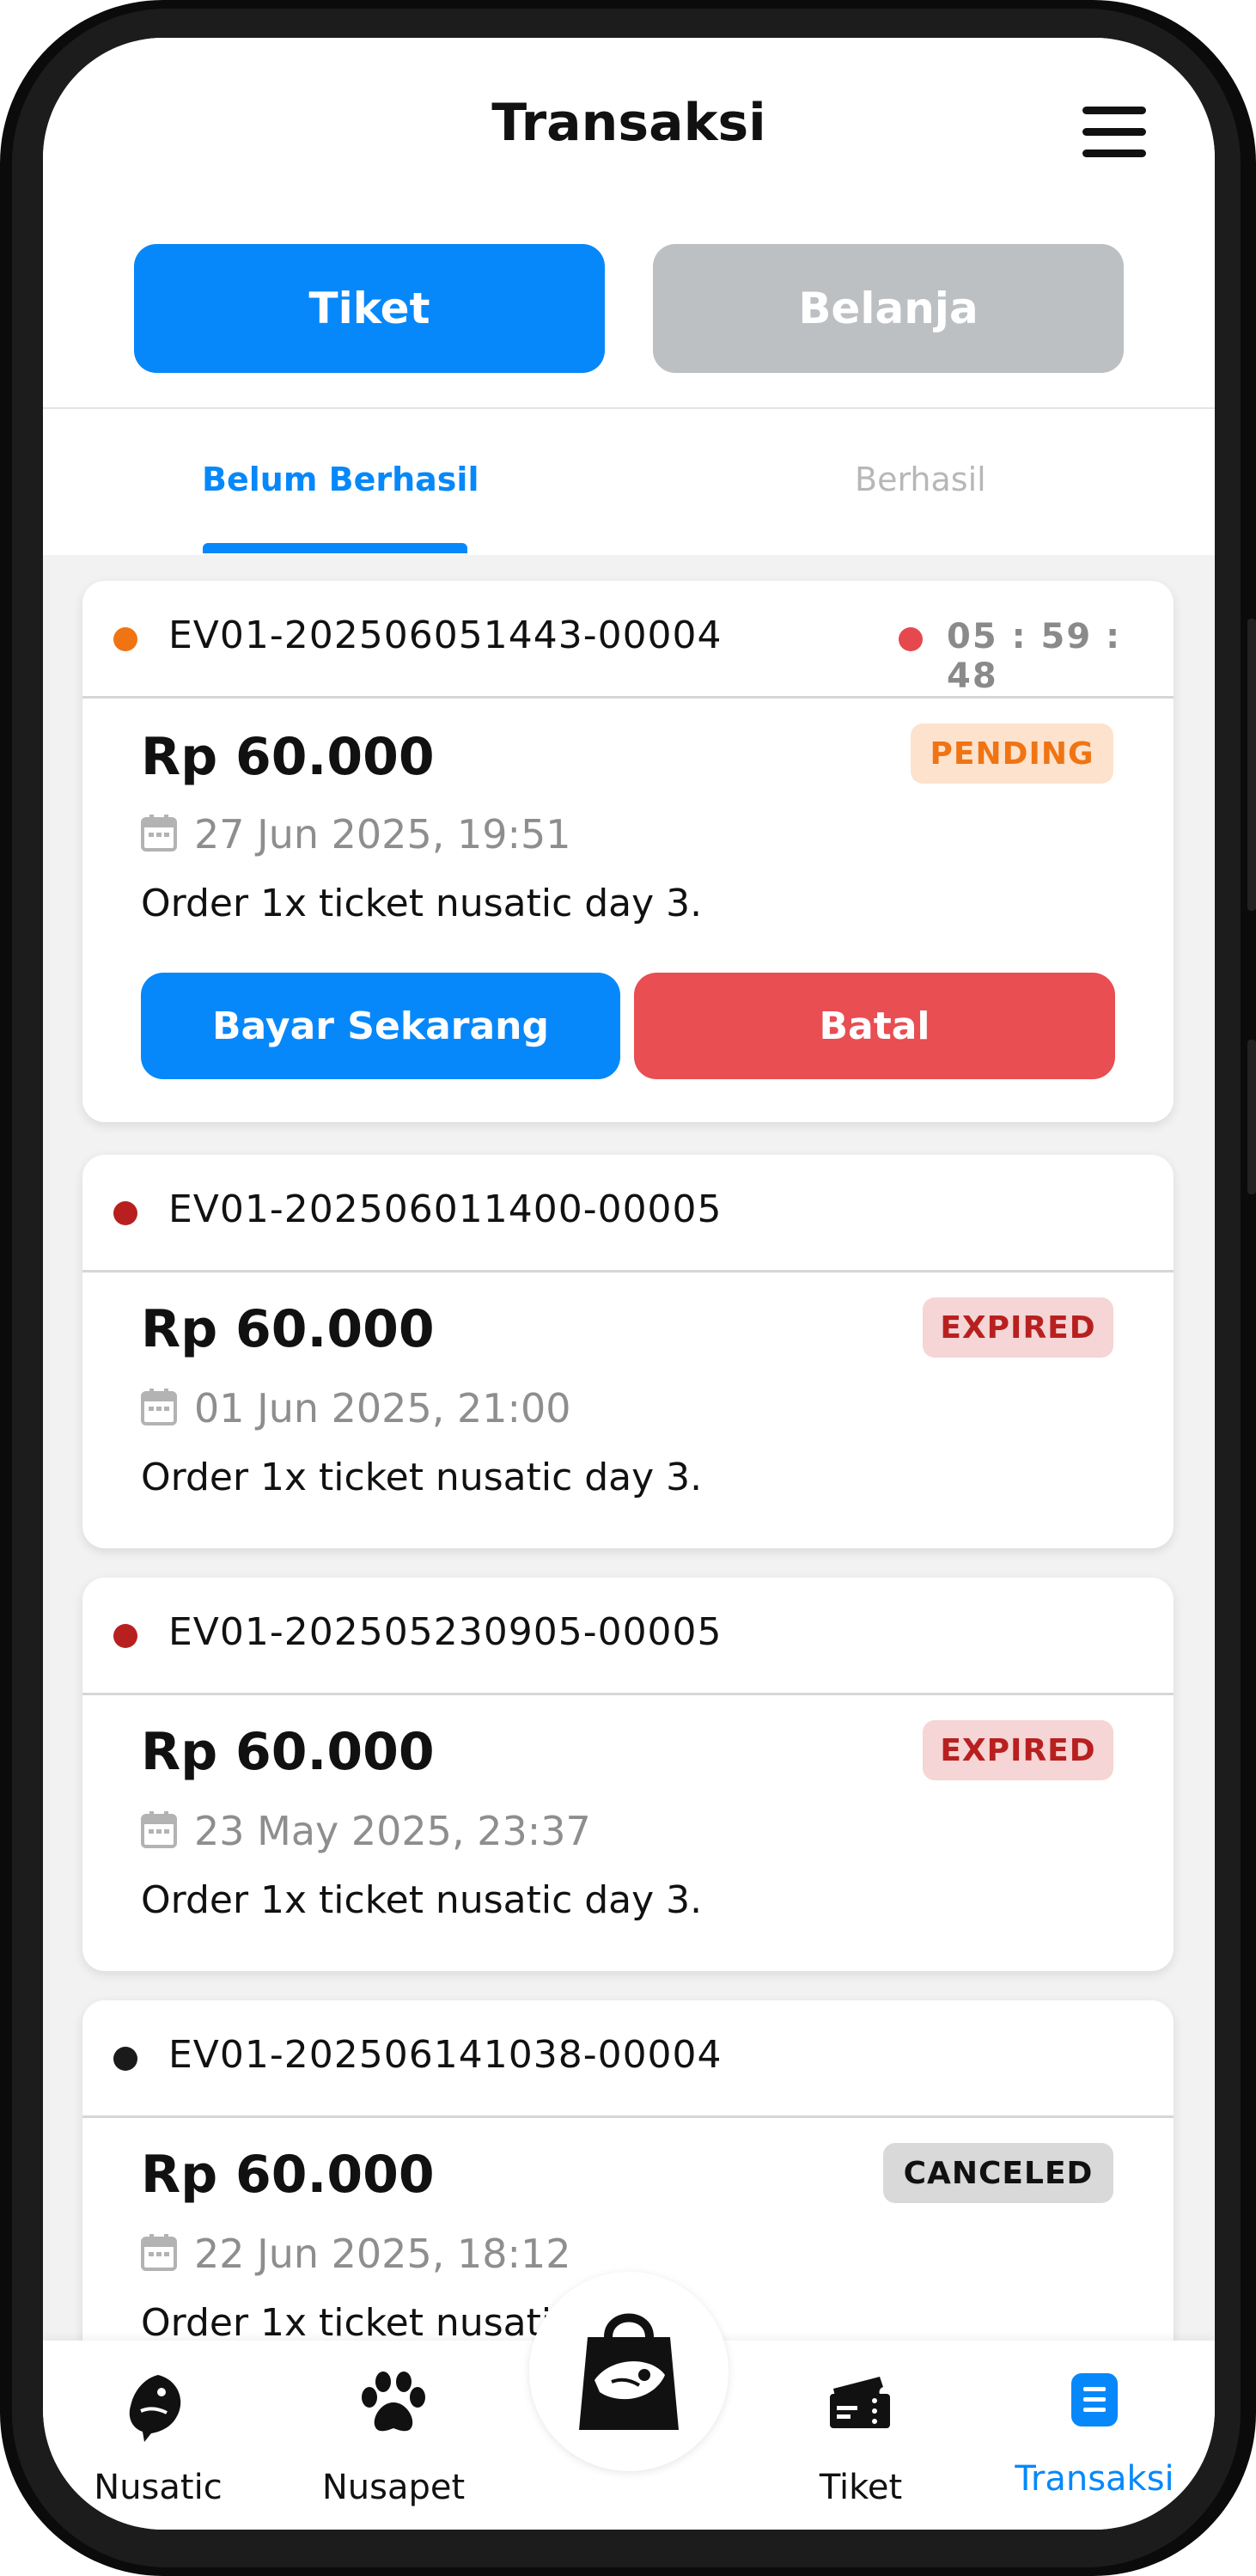 The height and width of the screenshot is (2576, 1256). Describe the element at coordinates (628, 123) in the screenshot. I see `page-title: Transaksi` at that location.